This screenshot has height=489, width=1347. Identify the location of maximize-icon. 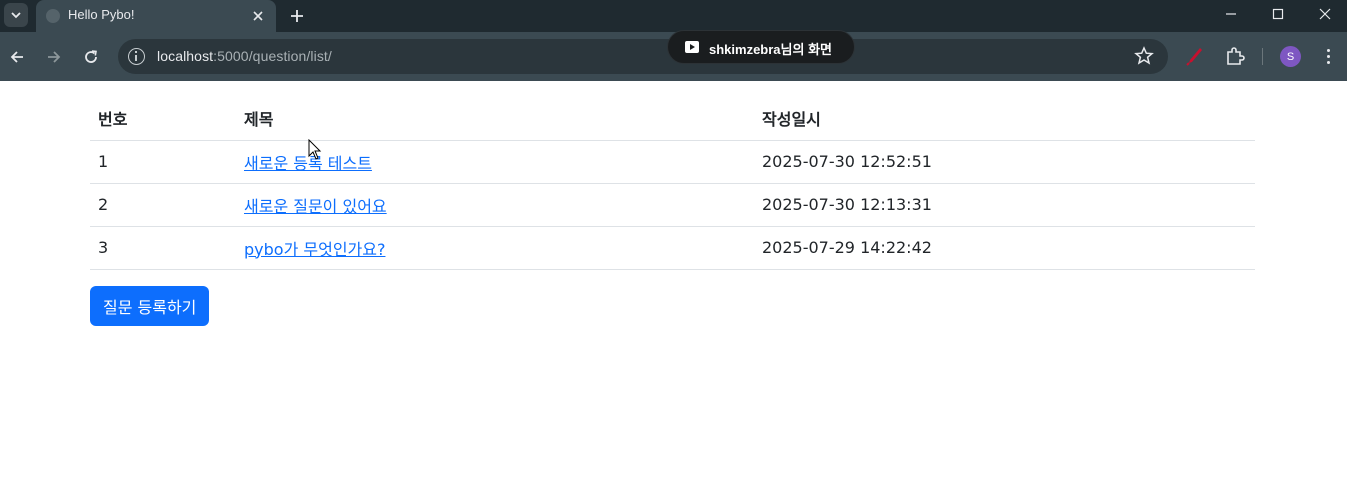
(1278, 14).